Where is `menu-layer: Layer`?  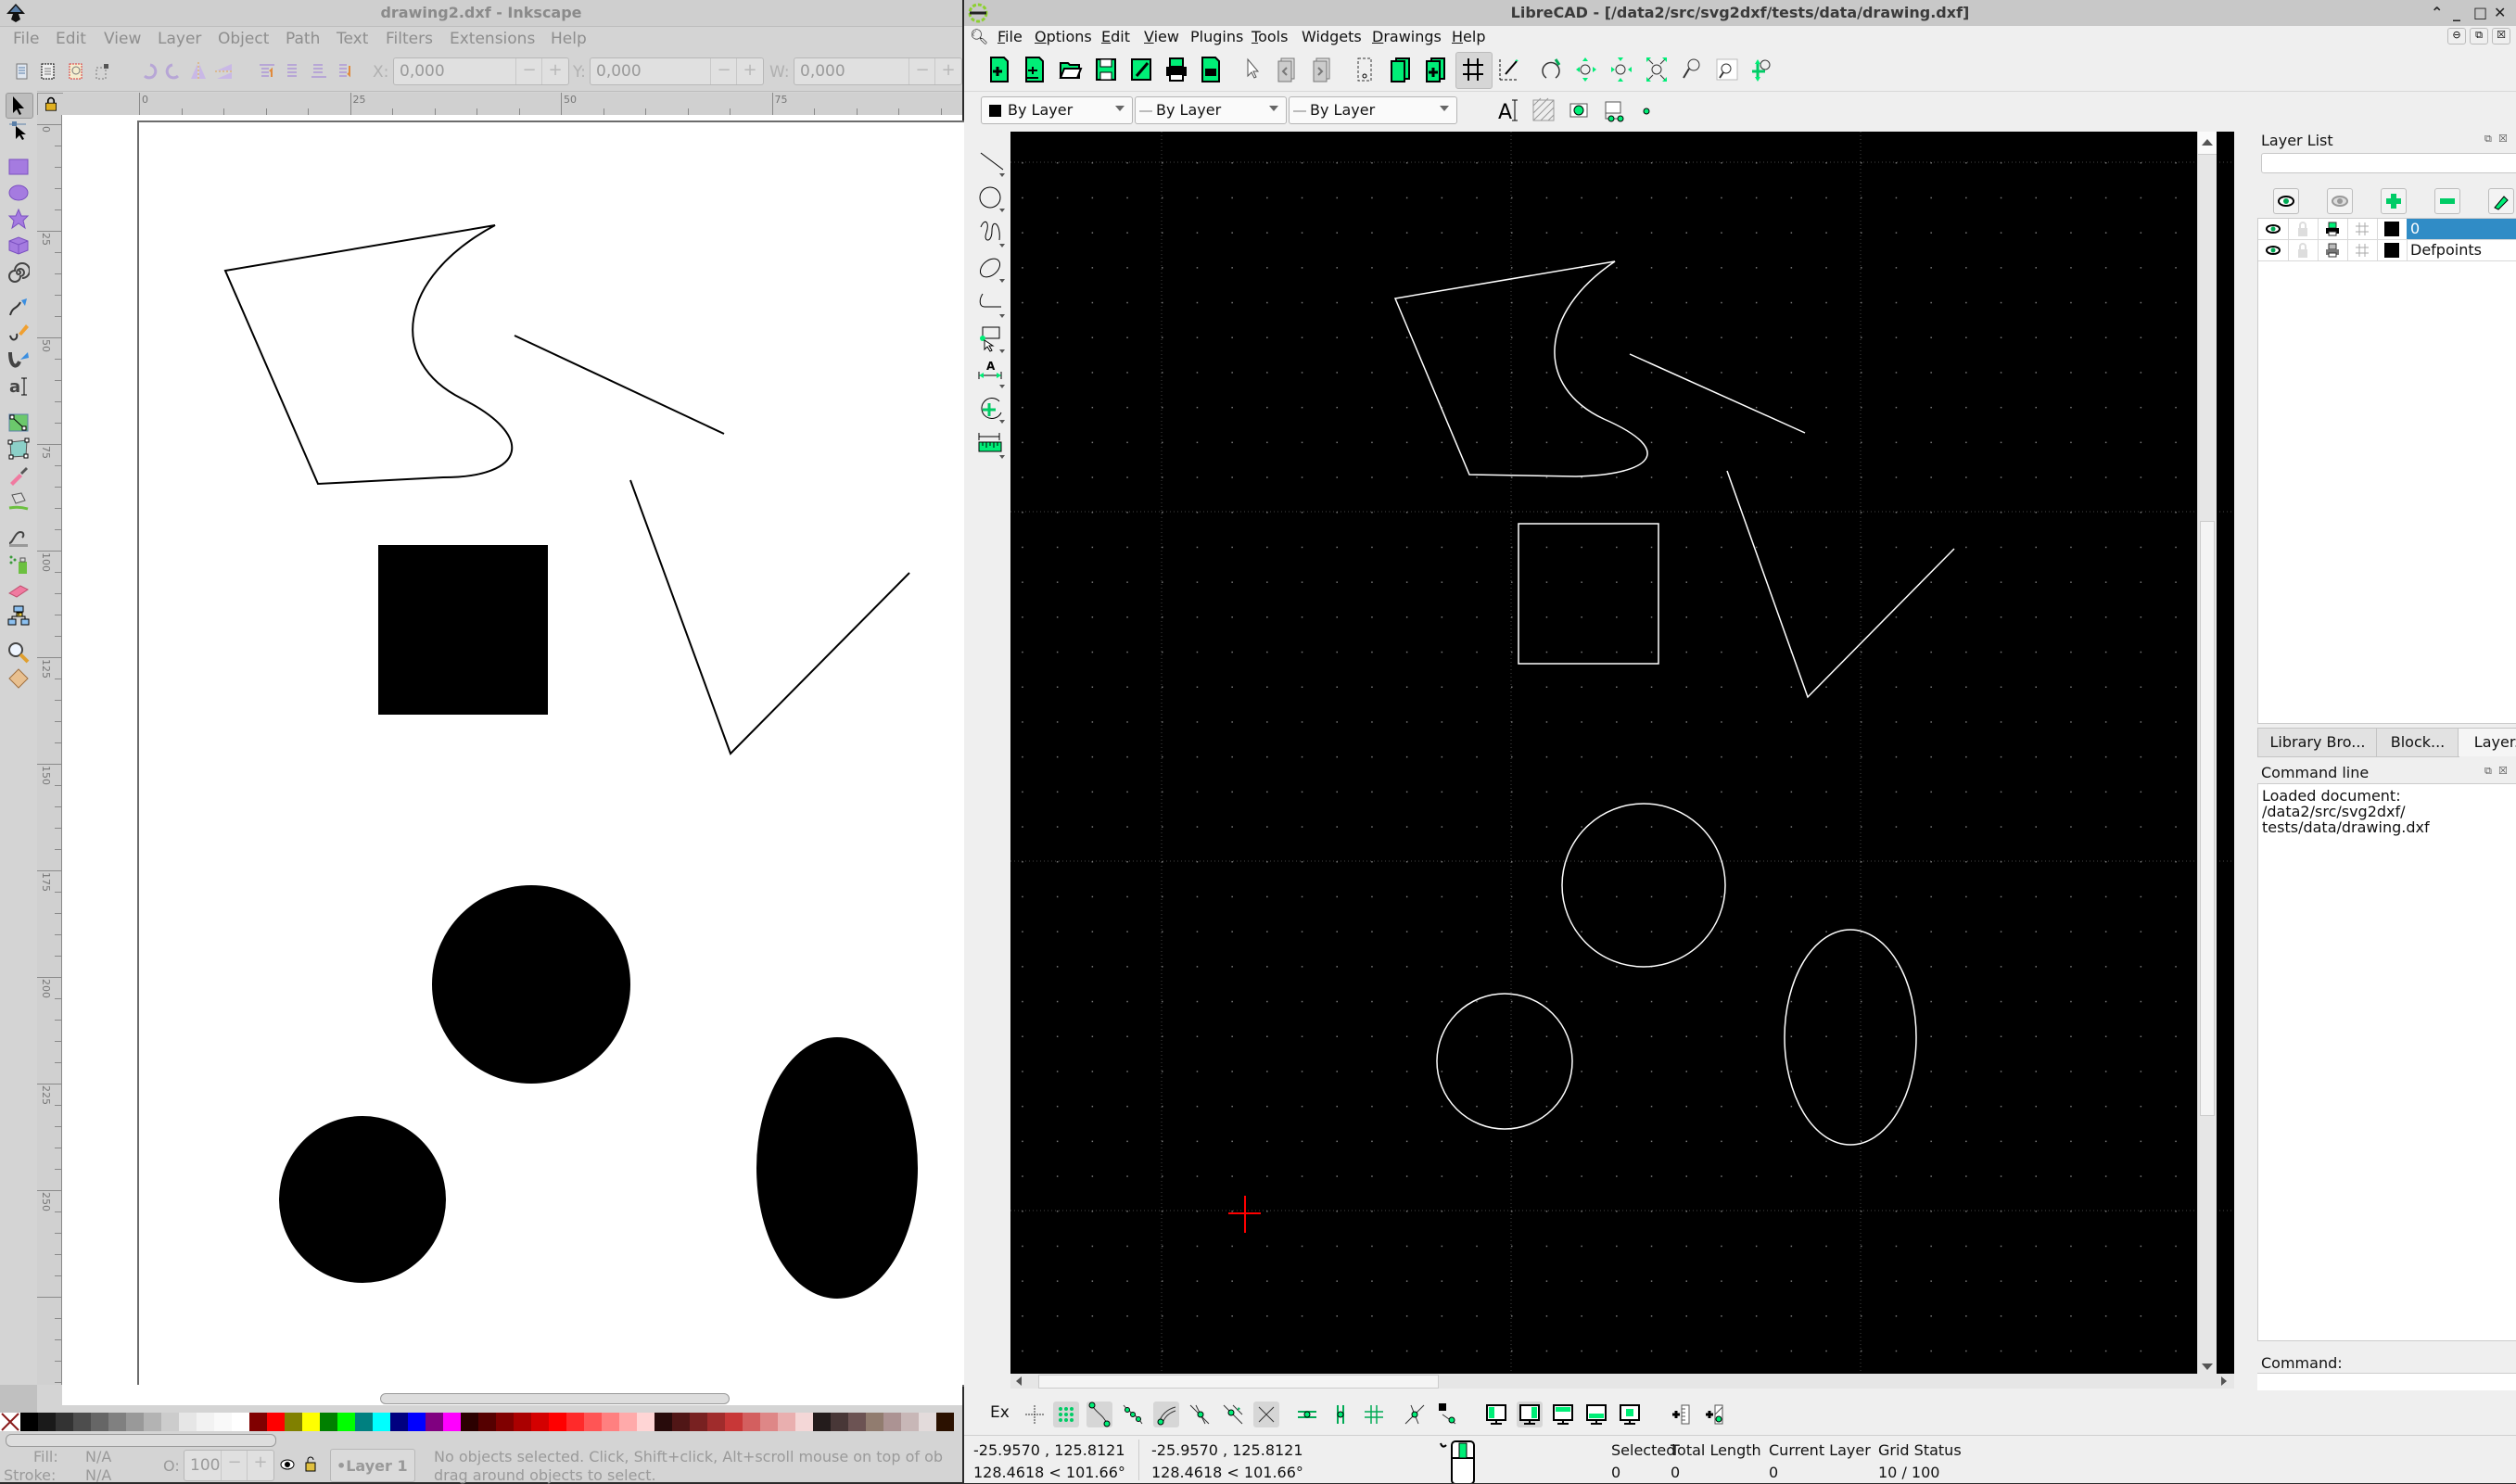
menu-layer: Layer is located at coordinates (179, 39).